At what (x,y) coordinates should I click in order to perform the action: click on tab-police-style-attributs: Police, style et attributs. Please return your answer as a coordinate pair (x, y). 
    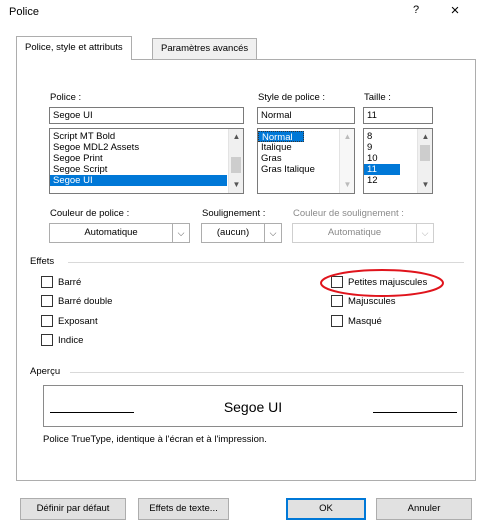
    Looking at the image, I should click on (74, 48).